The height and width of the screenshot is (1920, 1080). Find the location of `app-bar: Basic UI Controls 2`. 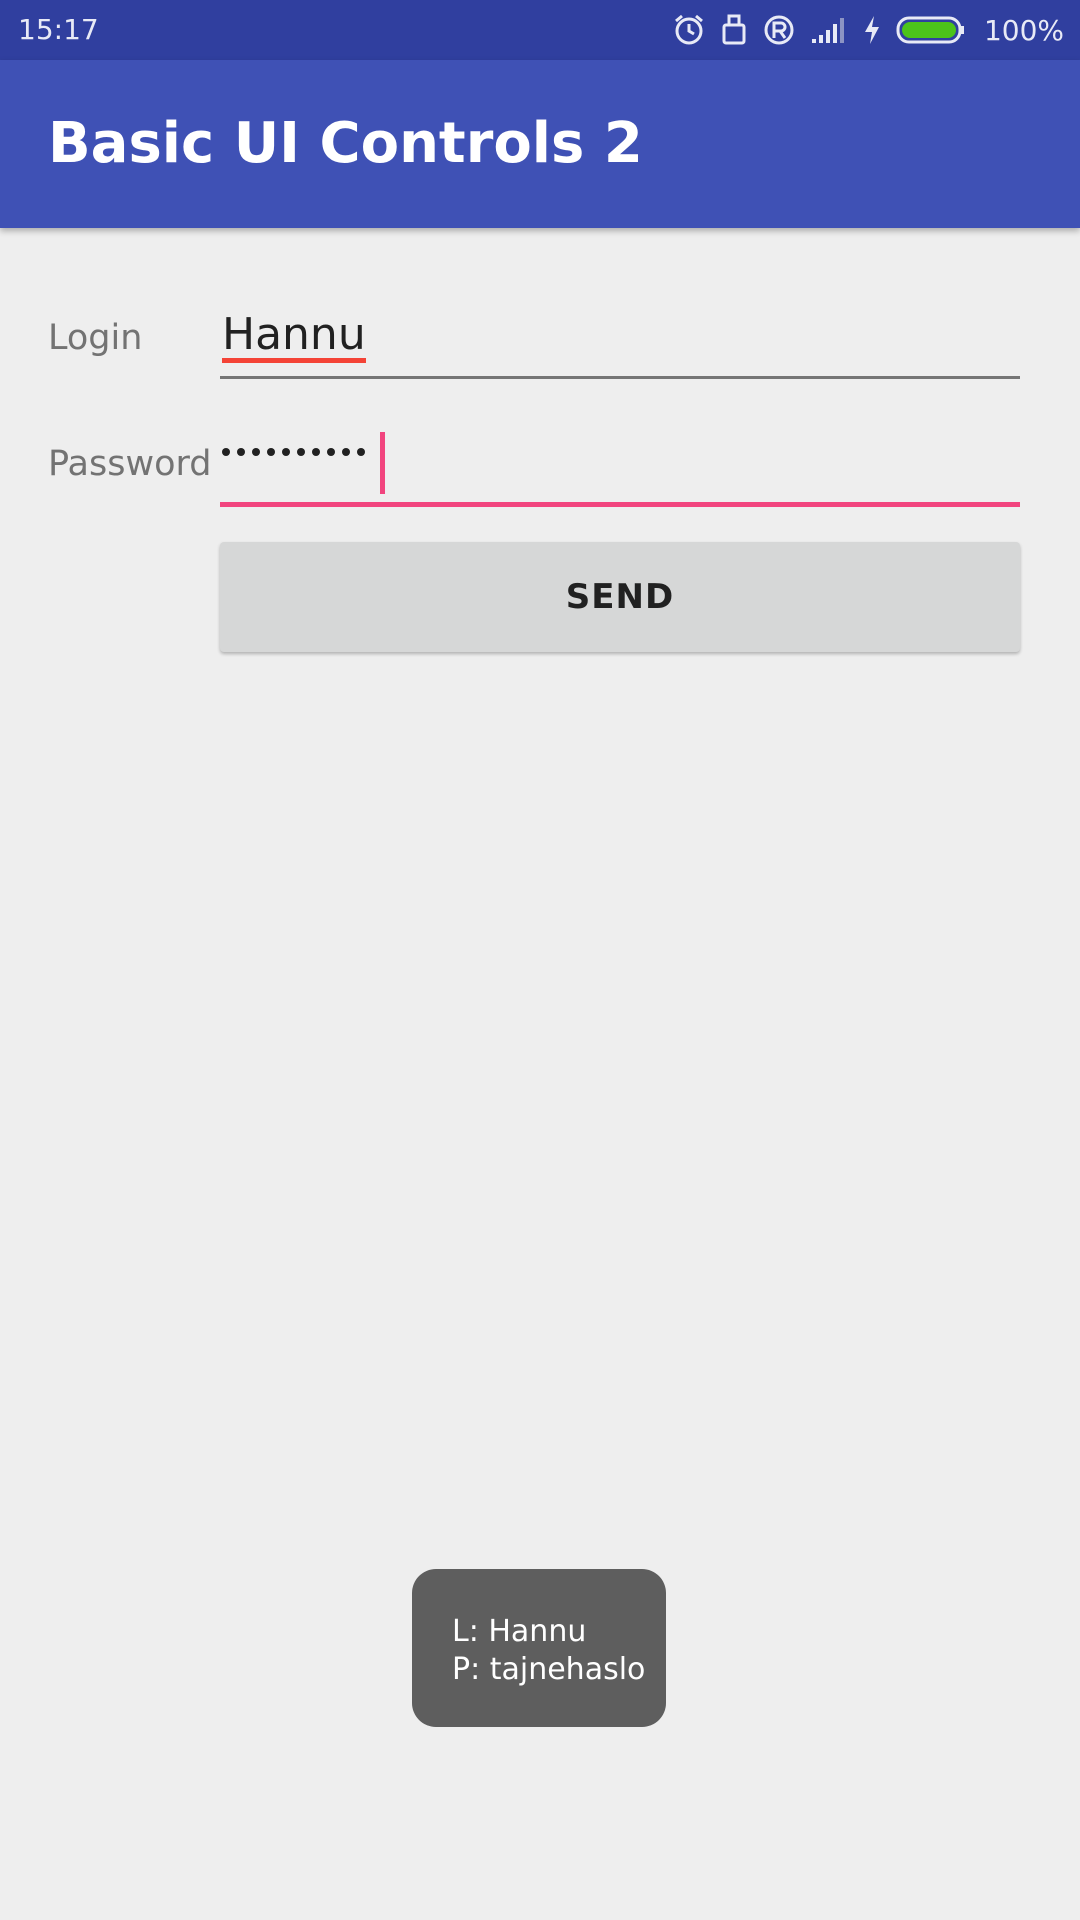

app-bar: Basic UI Controls 2 is located at coordinates (540, 144).